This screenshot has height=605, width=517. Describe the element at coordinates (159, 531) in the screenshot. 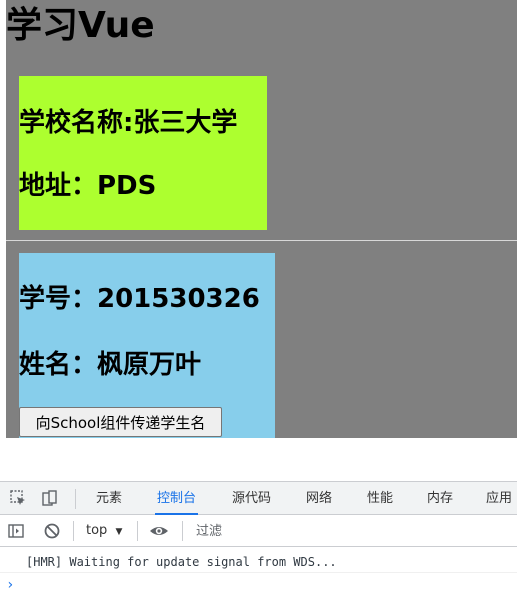

I see `live-expression-eye-icon` at that location.